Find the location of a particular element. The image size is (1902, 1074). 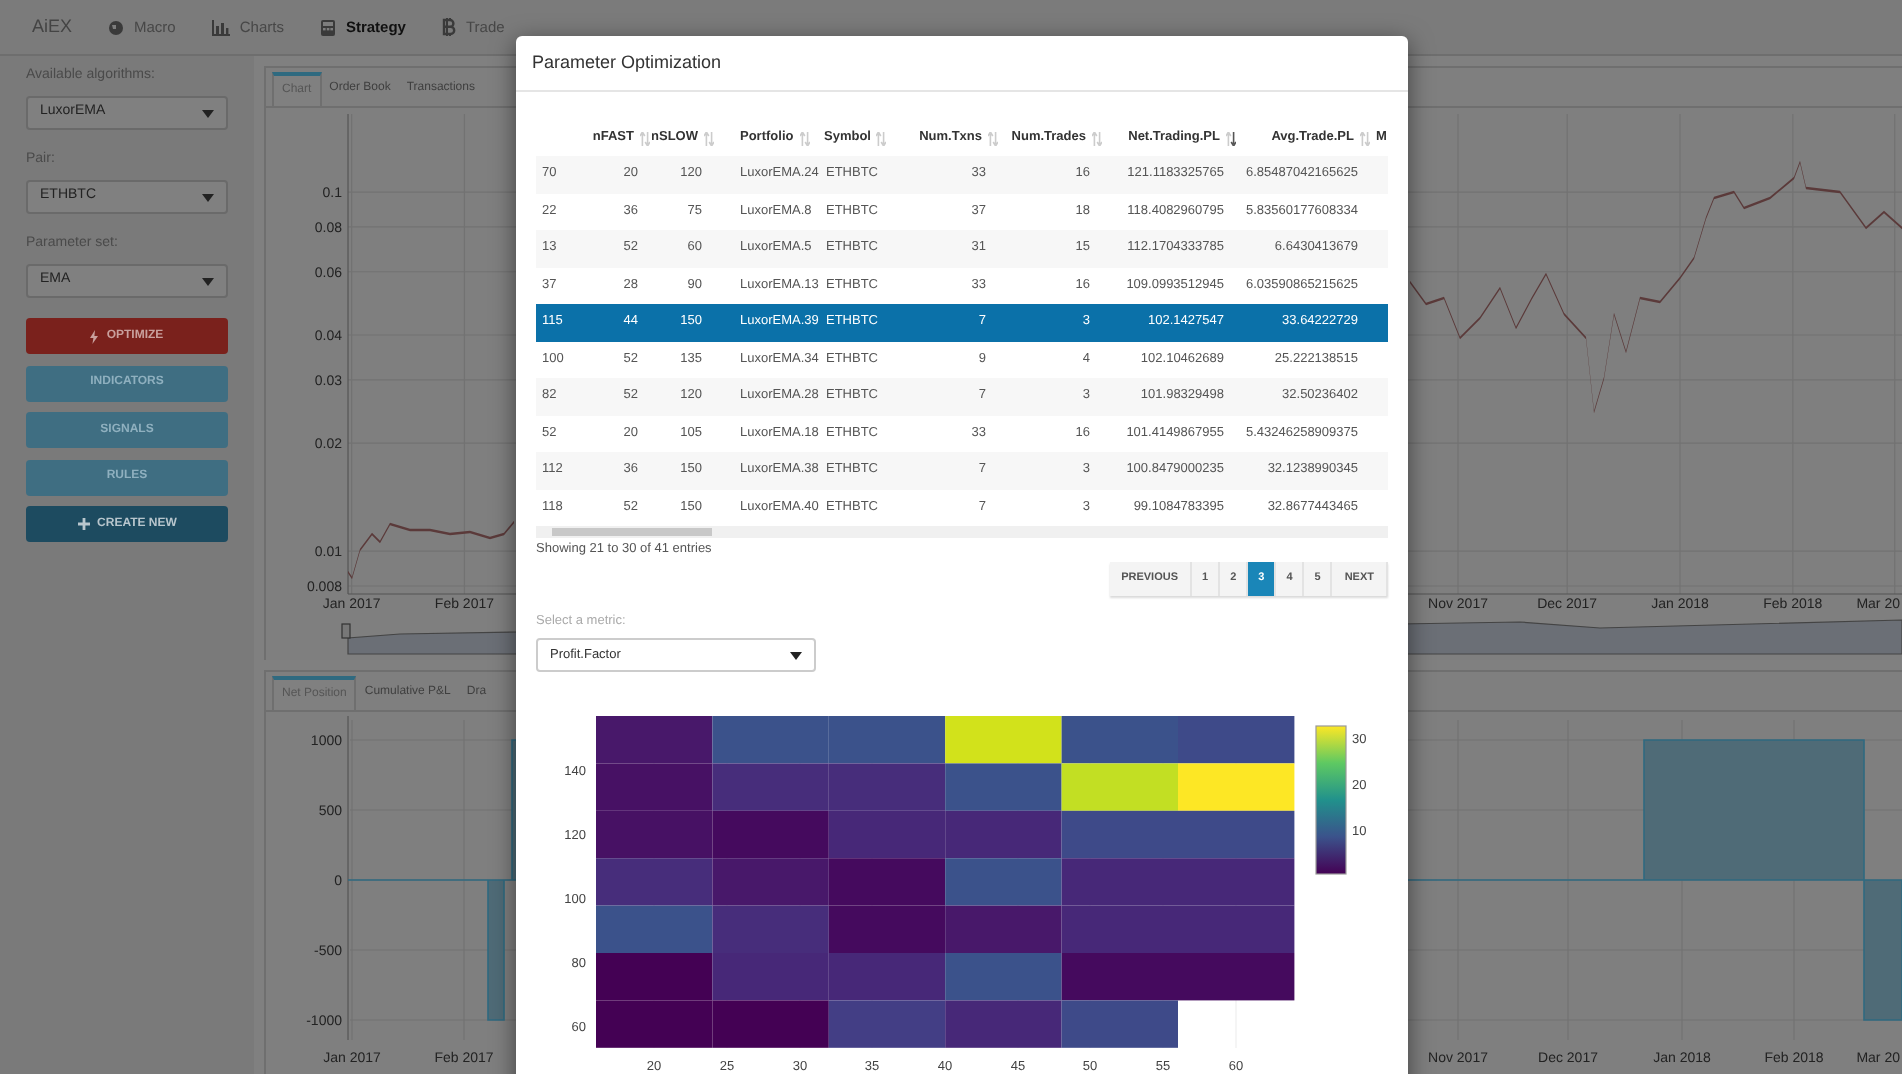

calculator-icon is located at coordinates (327, 27).